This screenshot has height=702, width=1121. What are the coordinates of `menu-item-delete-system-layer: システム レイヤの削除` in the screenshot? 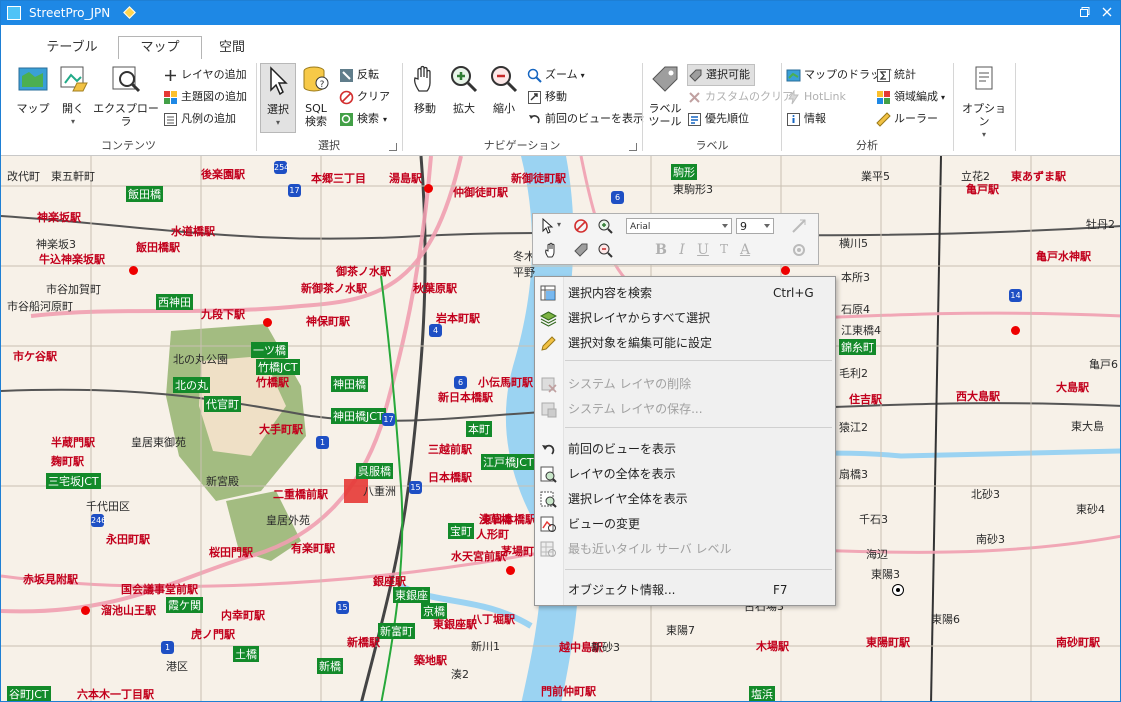 It's located at (685, 384).